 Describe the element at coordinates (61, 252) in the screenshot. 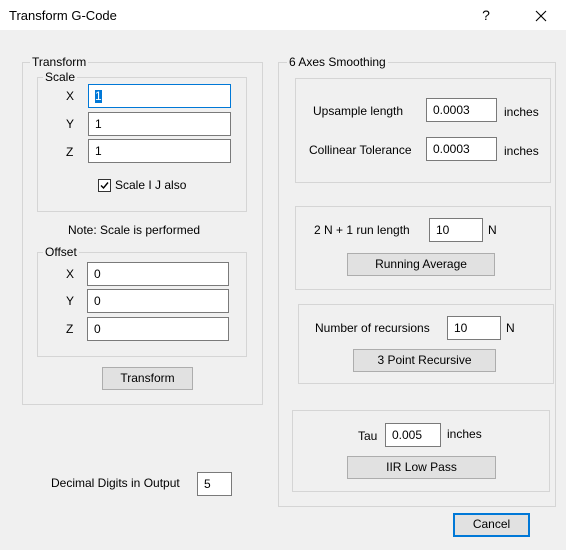

I see `offset-legend: Offset` at that location.